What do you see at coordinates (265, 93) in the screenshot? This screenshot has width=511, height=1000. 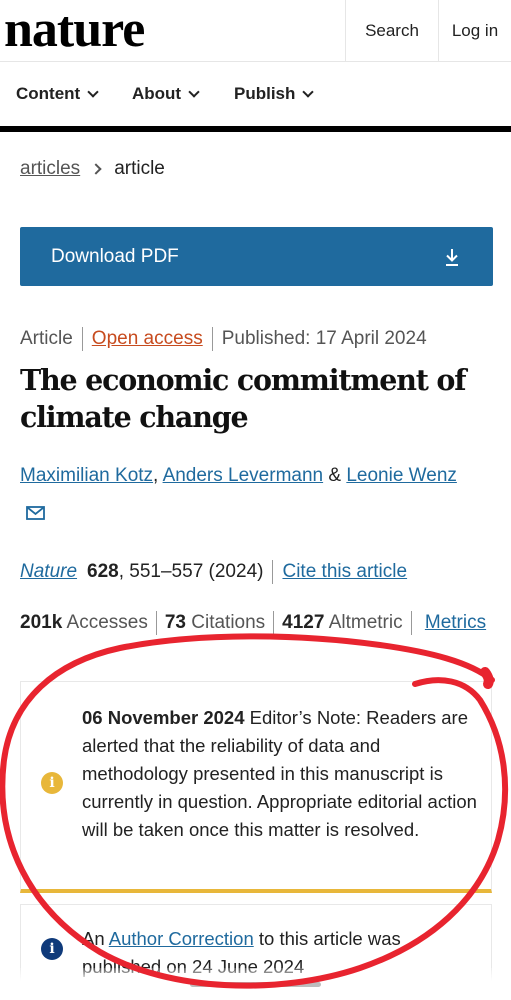 I see `nav-publish-label: Publish` at bounding box center [265, 93].